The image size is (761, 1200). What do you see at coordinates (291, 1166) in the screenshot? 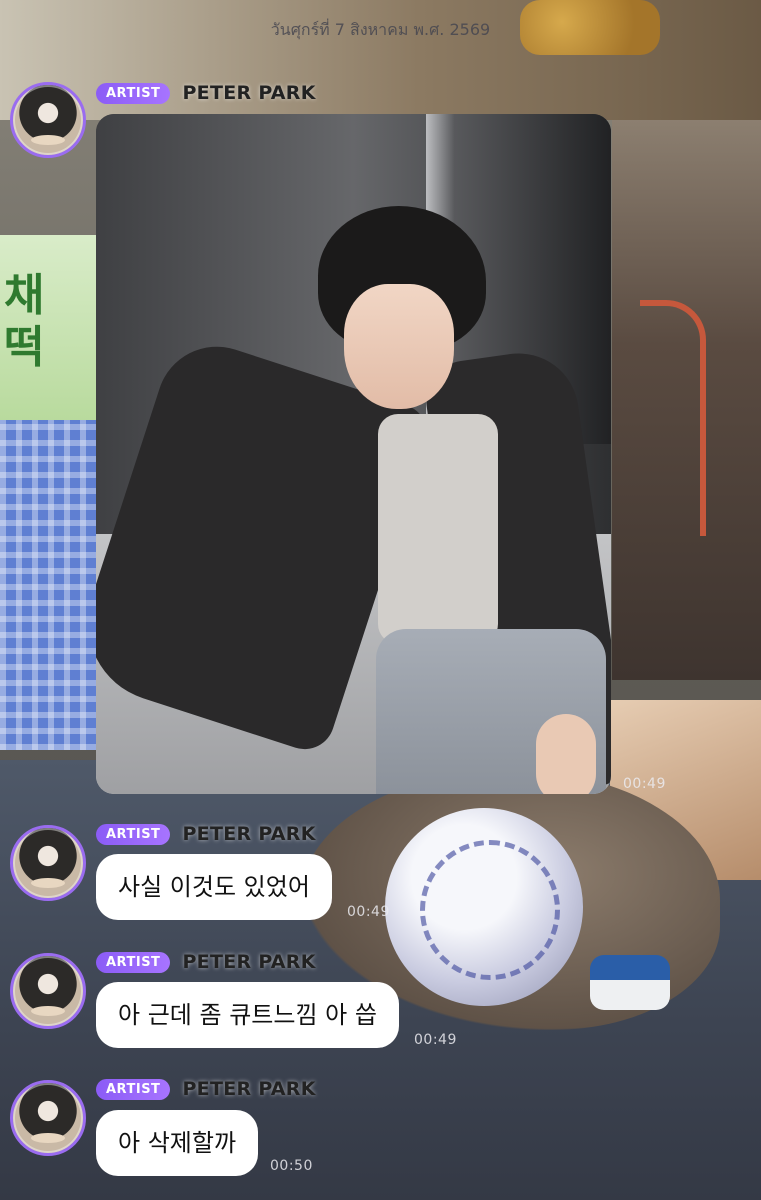
I see `message-time: 00:50` at bounding box center [291, 1166].